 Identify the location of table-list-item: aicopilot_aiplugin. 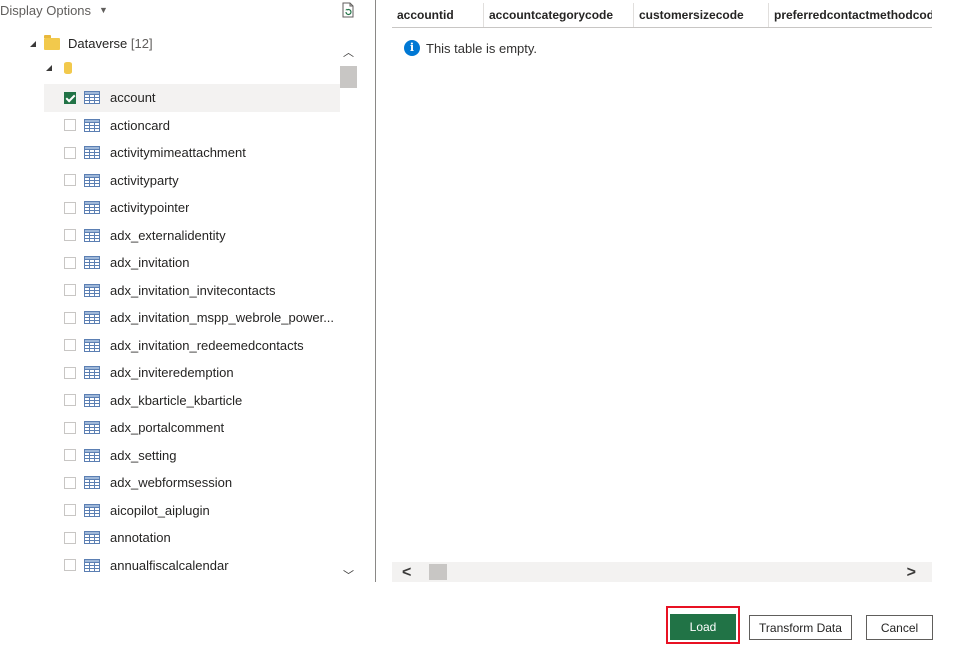
(192, 511).